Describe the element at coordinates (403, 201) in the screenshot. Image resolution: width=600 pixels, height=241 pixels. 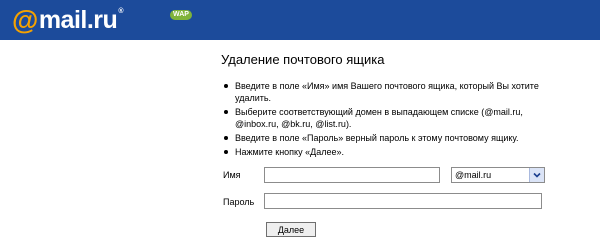
I see `password-input` at that location.